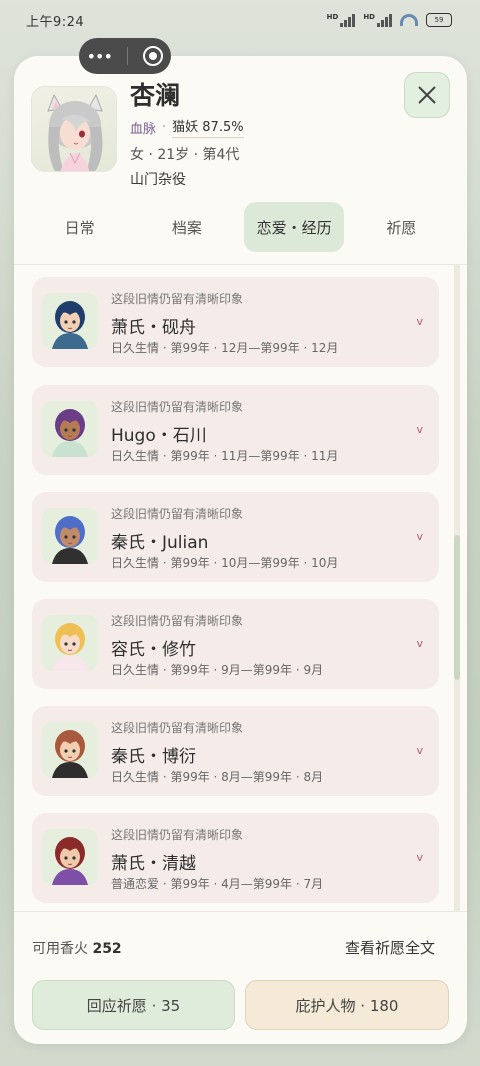 The width and height of the screenshot is (480, 1066). Describe the element at coordinates (143, 129) in the screenshot. I see `bloodline-label: 血脉` at that location.